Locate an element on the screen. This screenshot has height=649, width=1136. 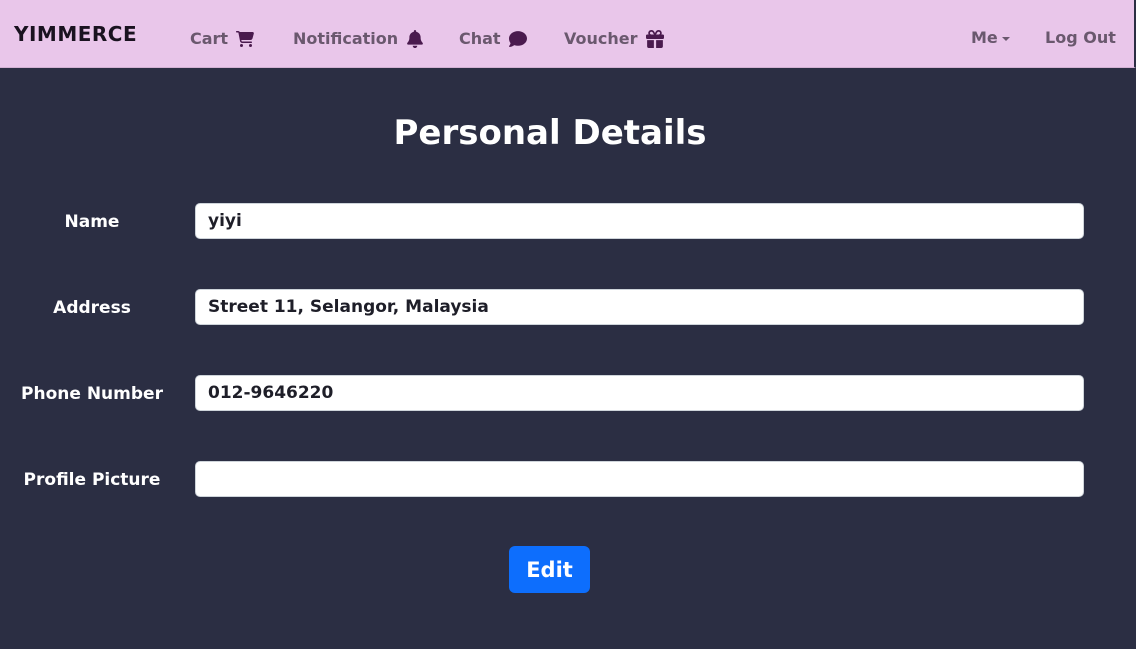
address-label: Address is located at coordinates (92, 308).